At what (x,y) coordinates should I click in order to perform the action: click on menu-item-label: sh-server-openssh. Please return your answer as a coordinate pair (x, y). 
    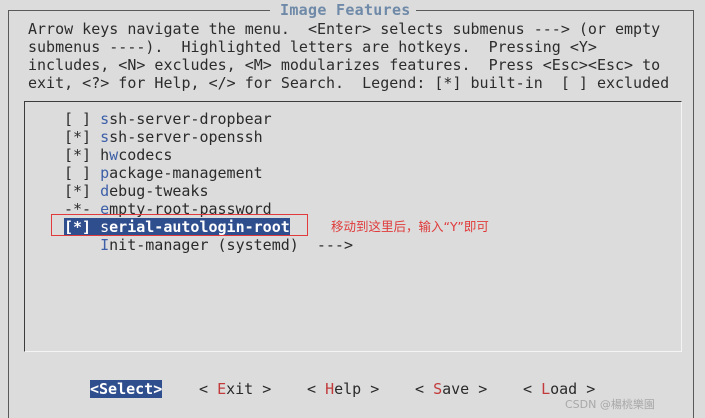
    Looking at the image, I should click on (186, 137).